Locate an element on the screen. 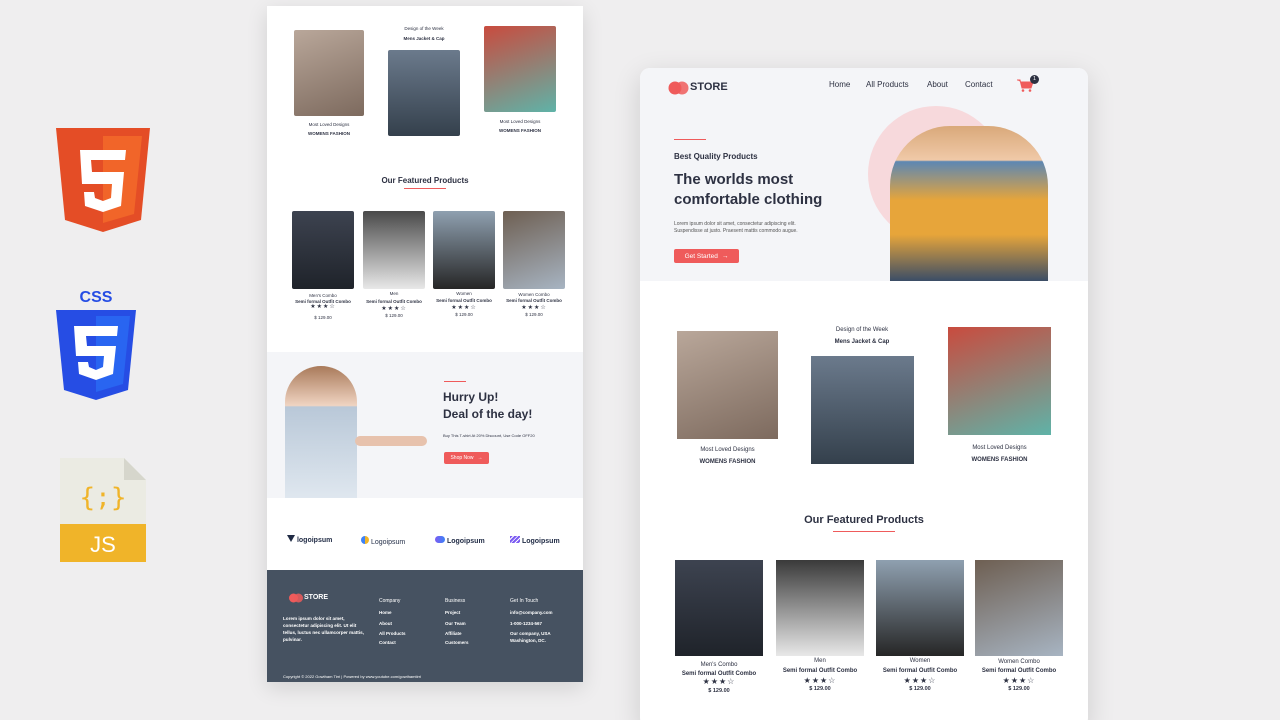 The image size is (1280, 720). footer-link-affiliate: Affiliate is located at coordinates (453, 633).